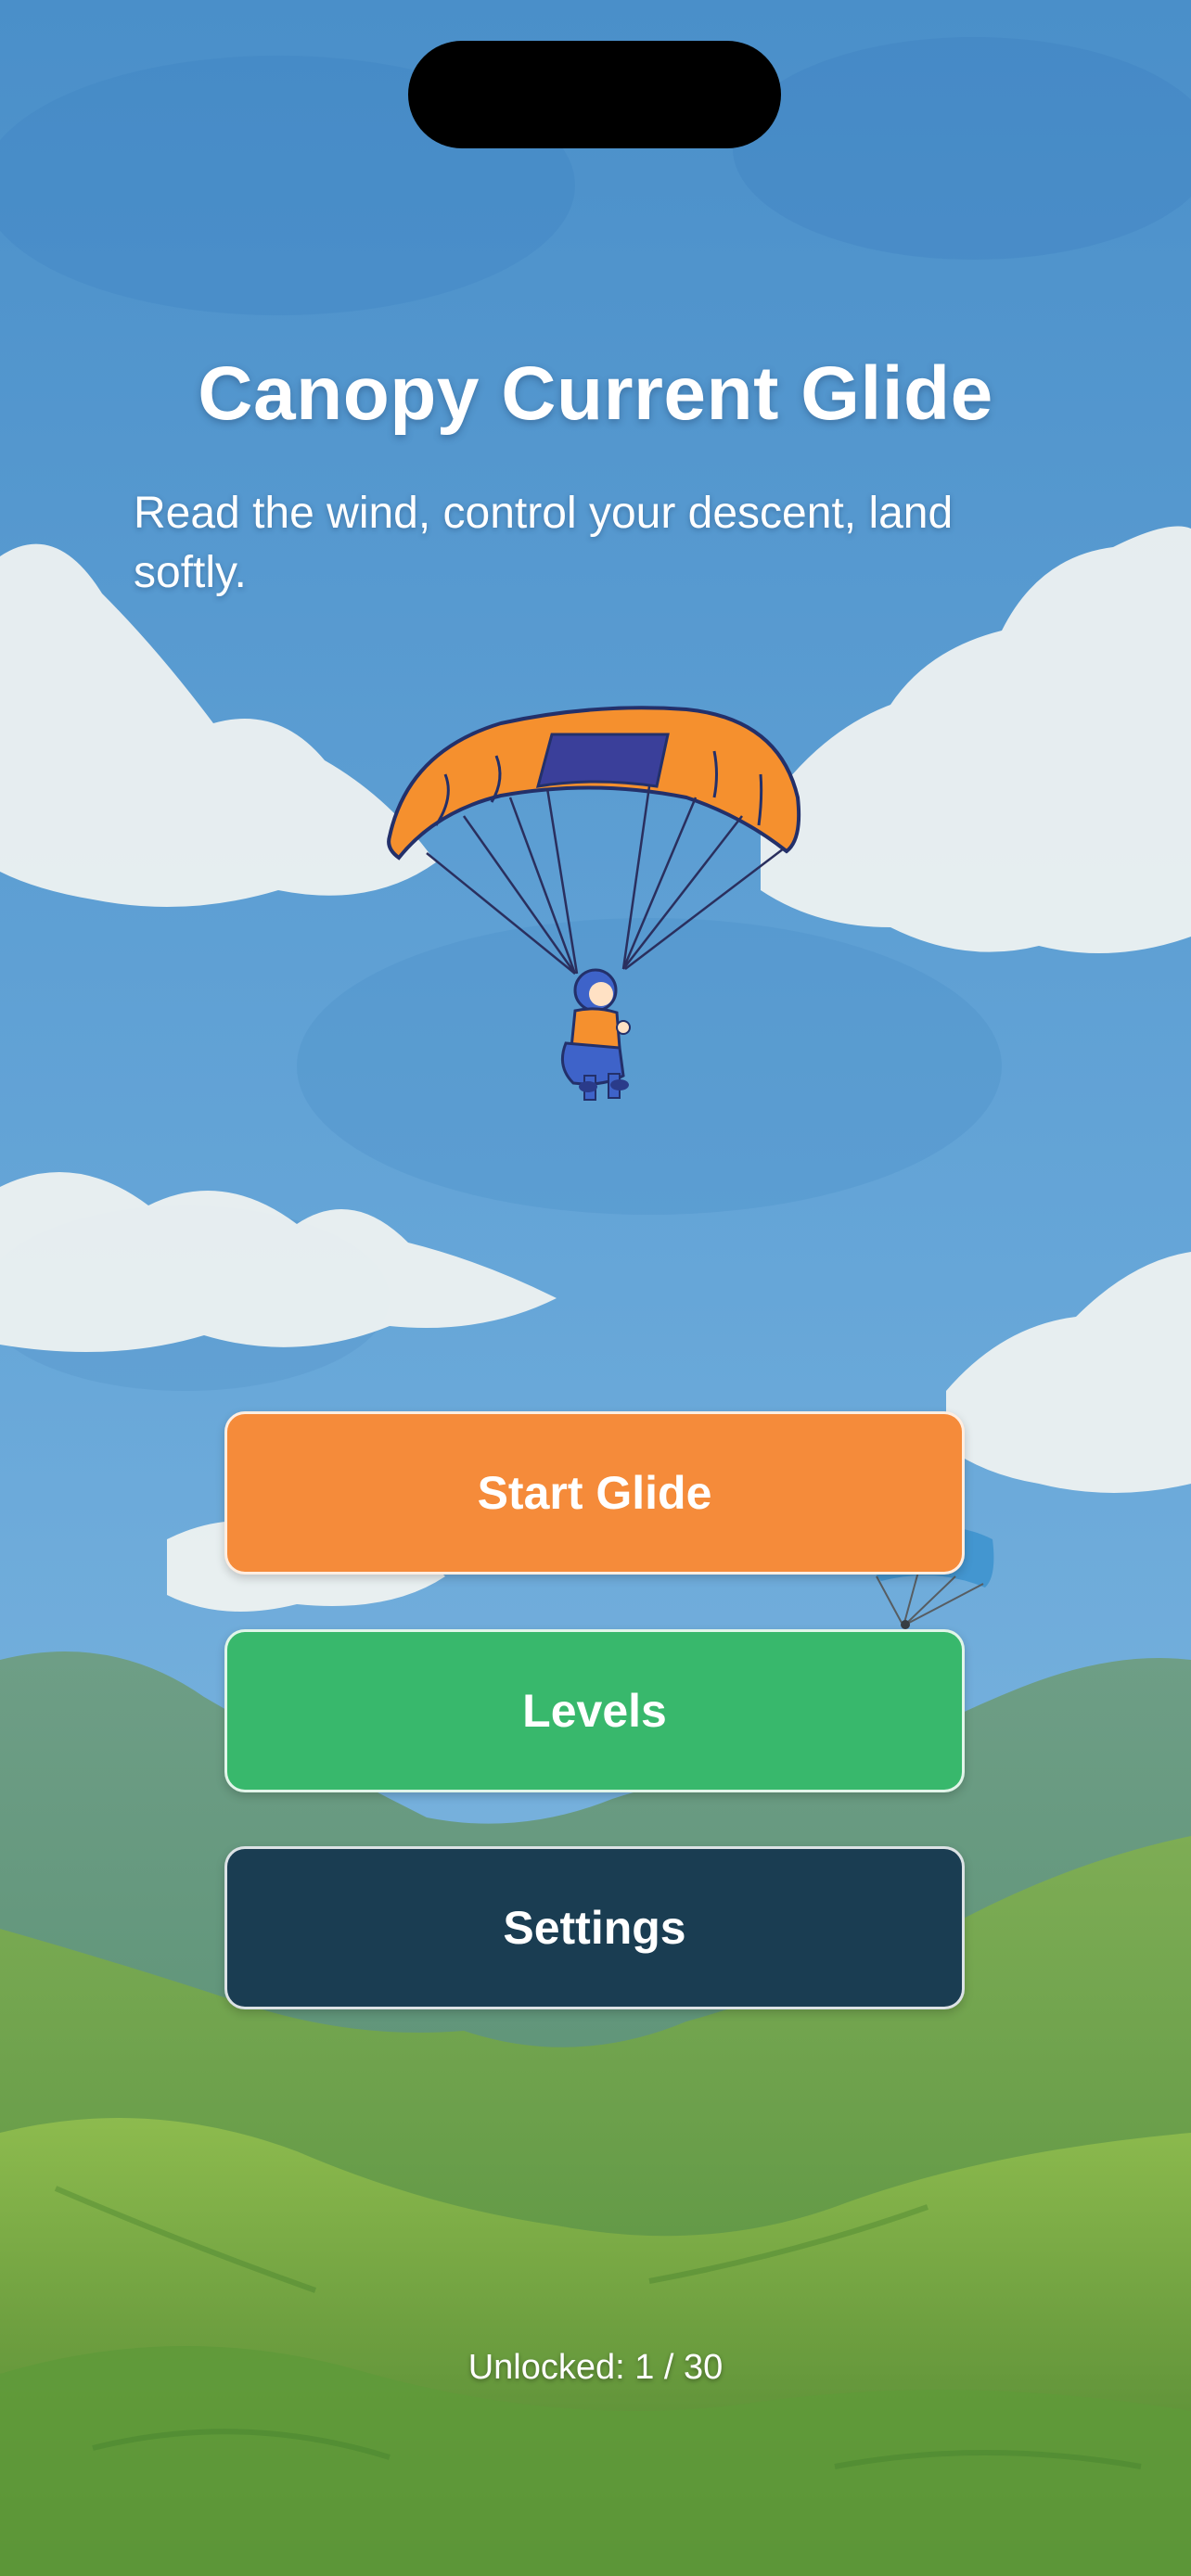  I want to click on start-glide-label: Start Glide, so click(594, 1493).